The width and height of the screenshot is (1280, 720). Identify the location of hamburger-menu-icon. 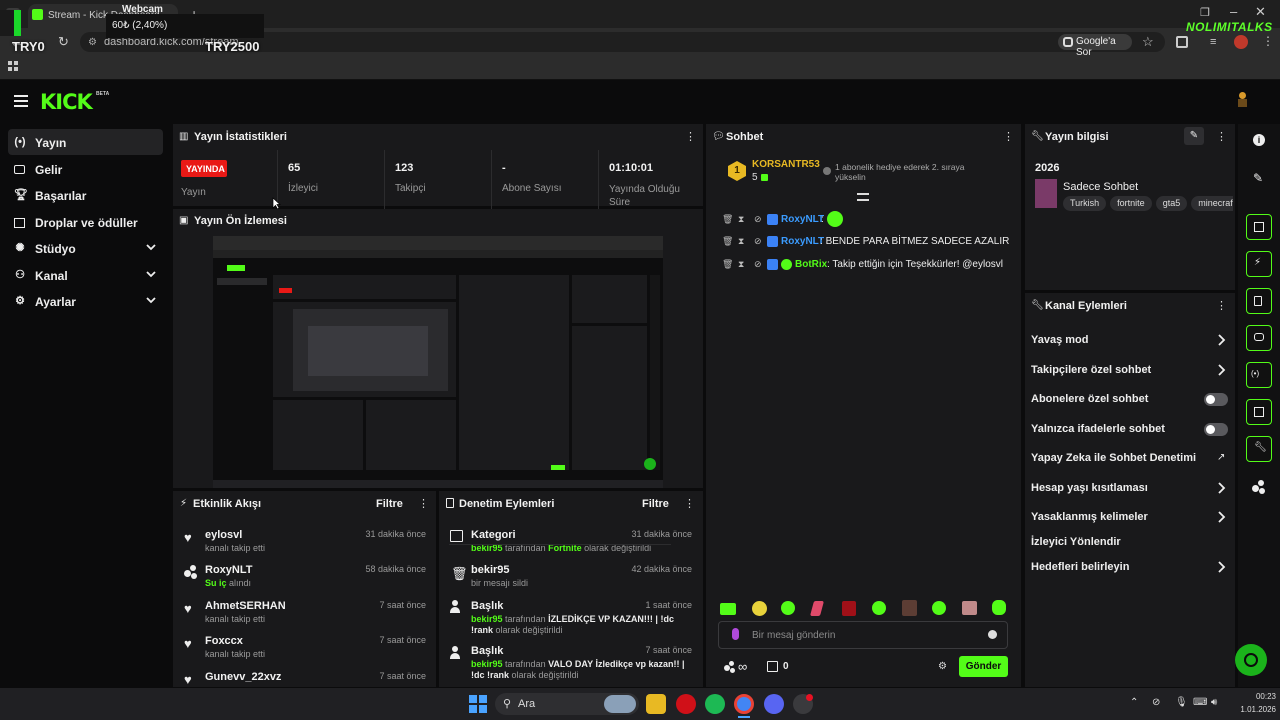
(21, 101).